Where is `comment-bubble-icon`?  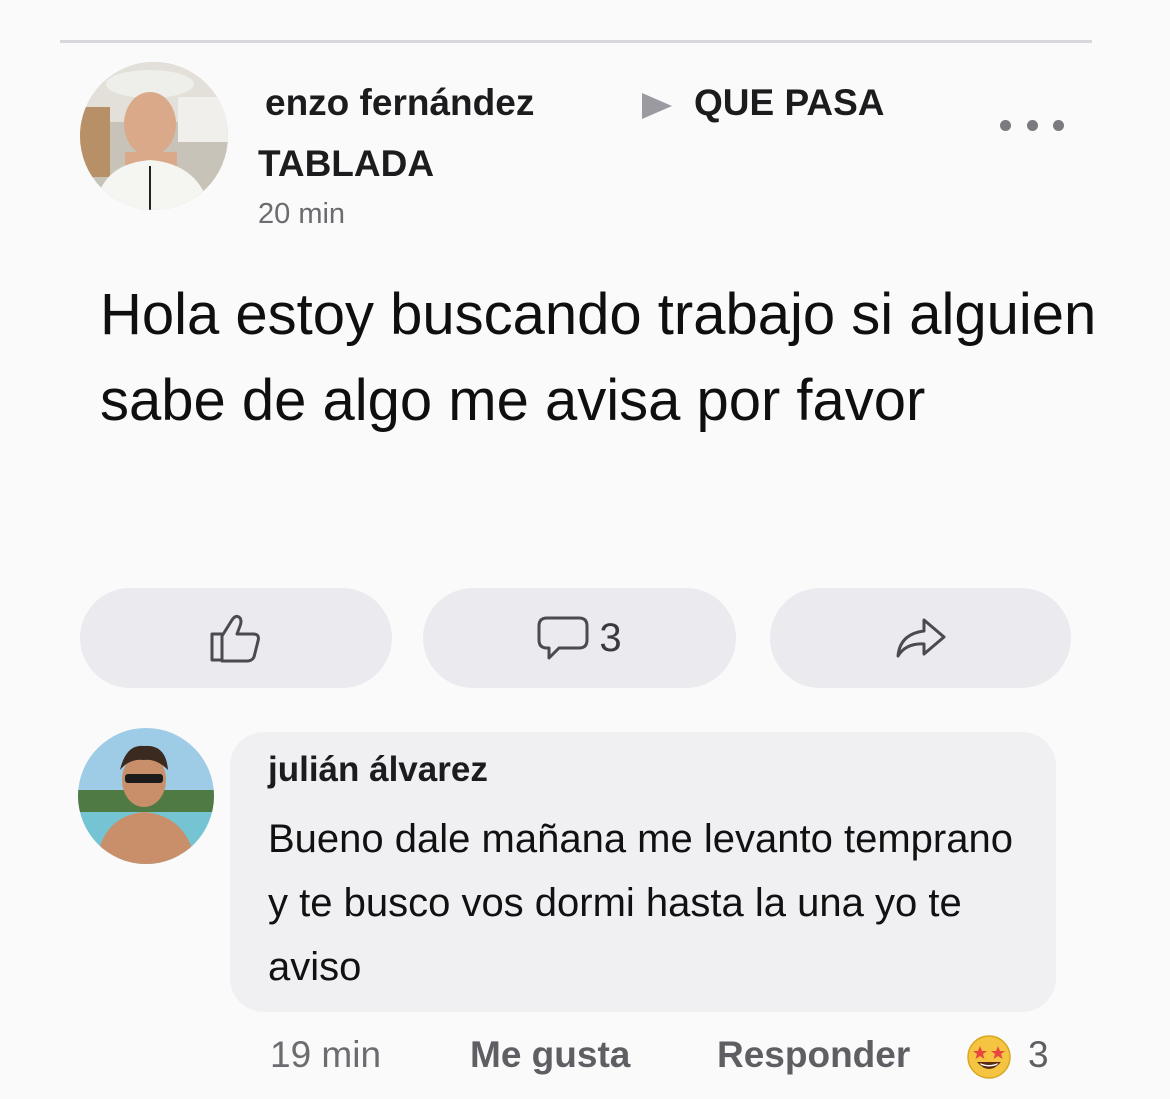
comment-bubble-icon is located at coordinates (563, 638).